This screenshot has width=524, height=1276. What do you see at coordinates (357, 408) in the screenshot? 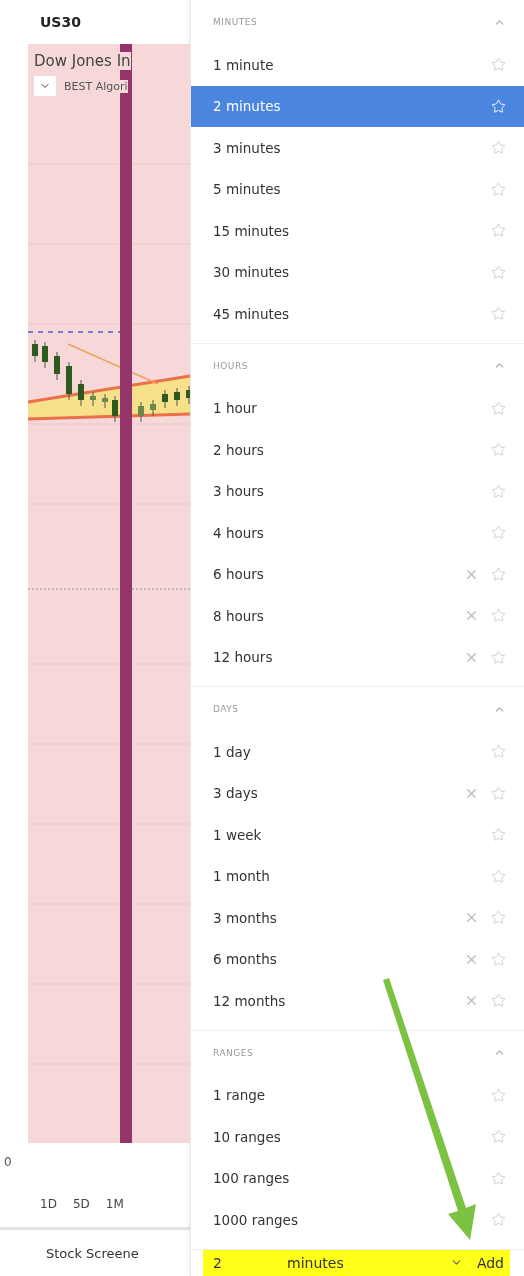
I see `interval-item: 1 hour` at bounding box center [357, 408].